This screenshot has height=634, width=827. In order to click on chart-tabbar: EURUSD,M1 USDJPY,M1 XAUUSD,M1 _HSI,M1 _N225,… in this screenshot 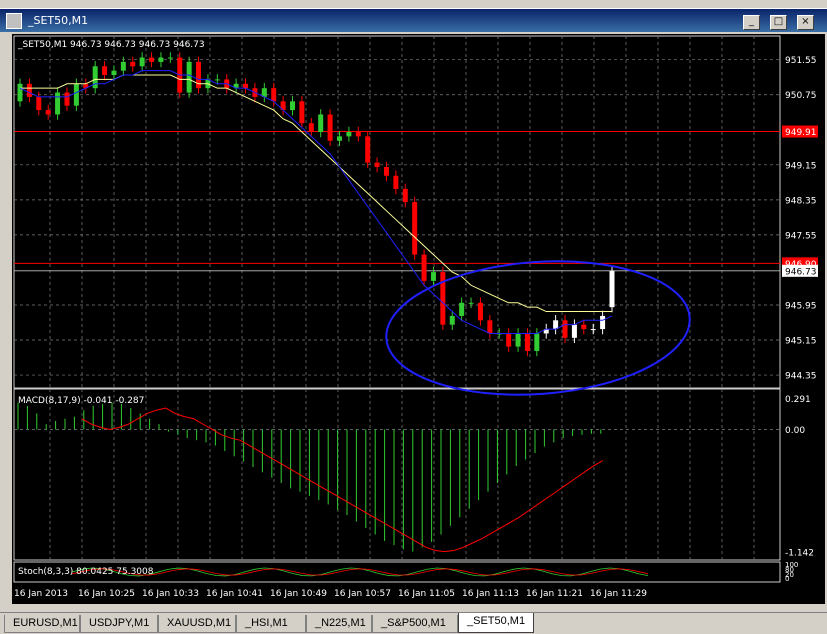, I will do `click(413, 623)`.